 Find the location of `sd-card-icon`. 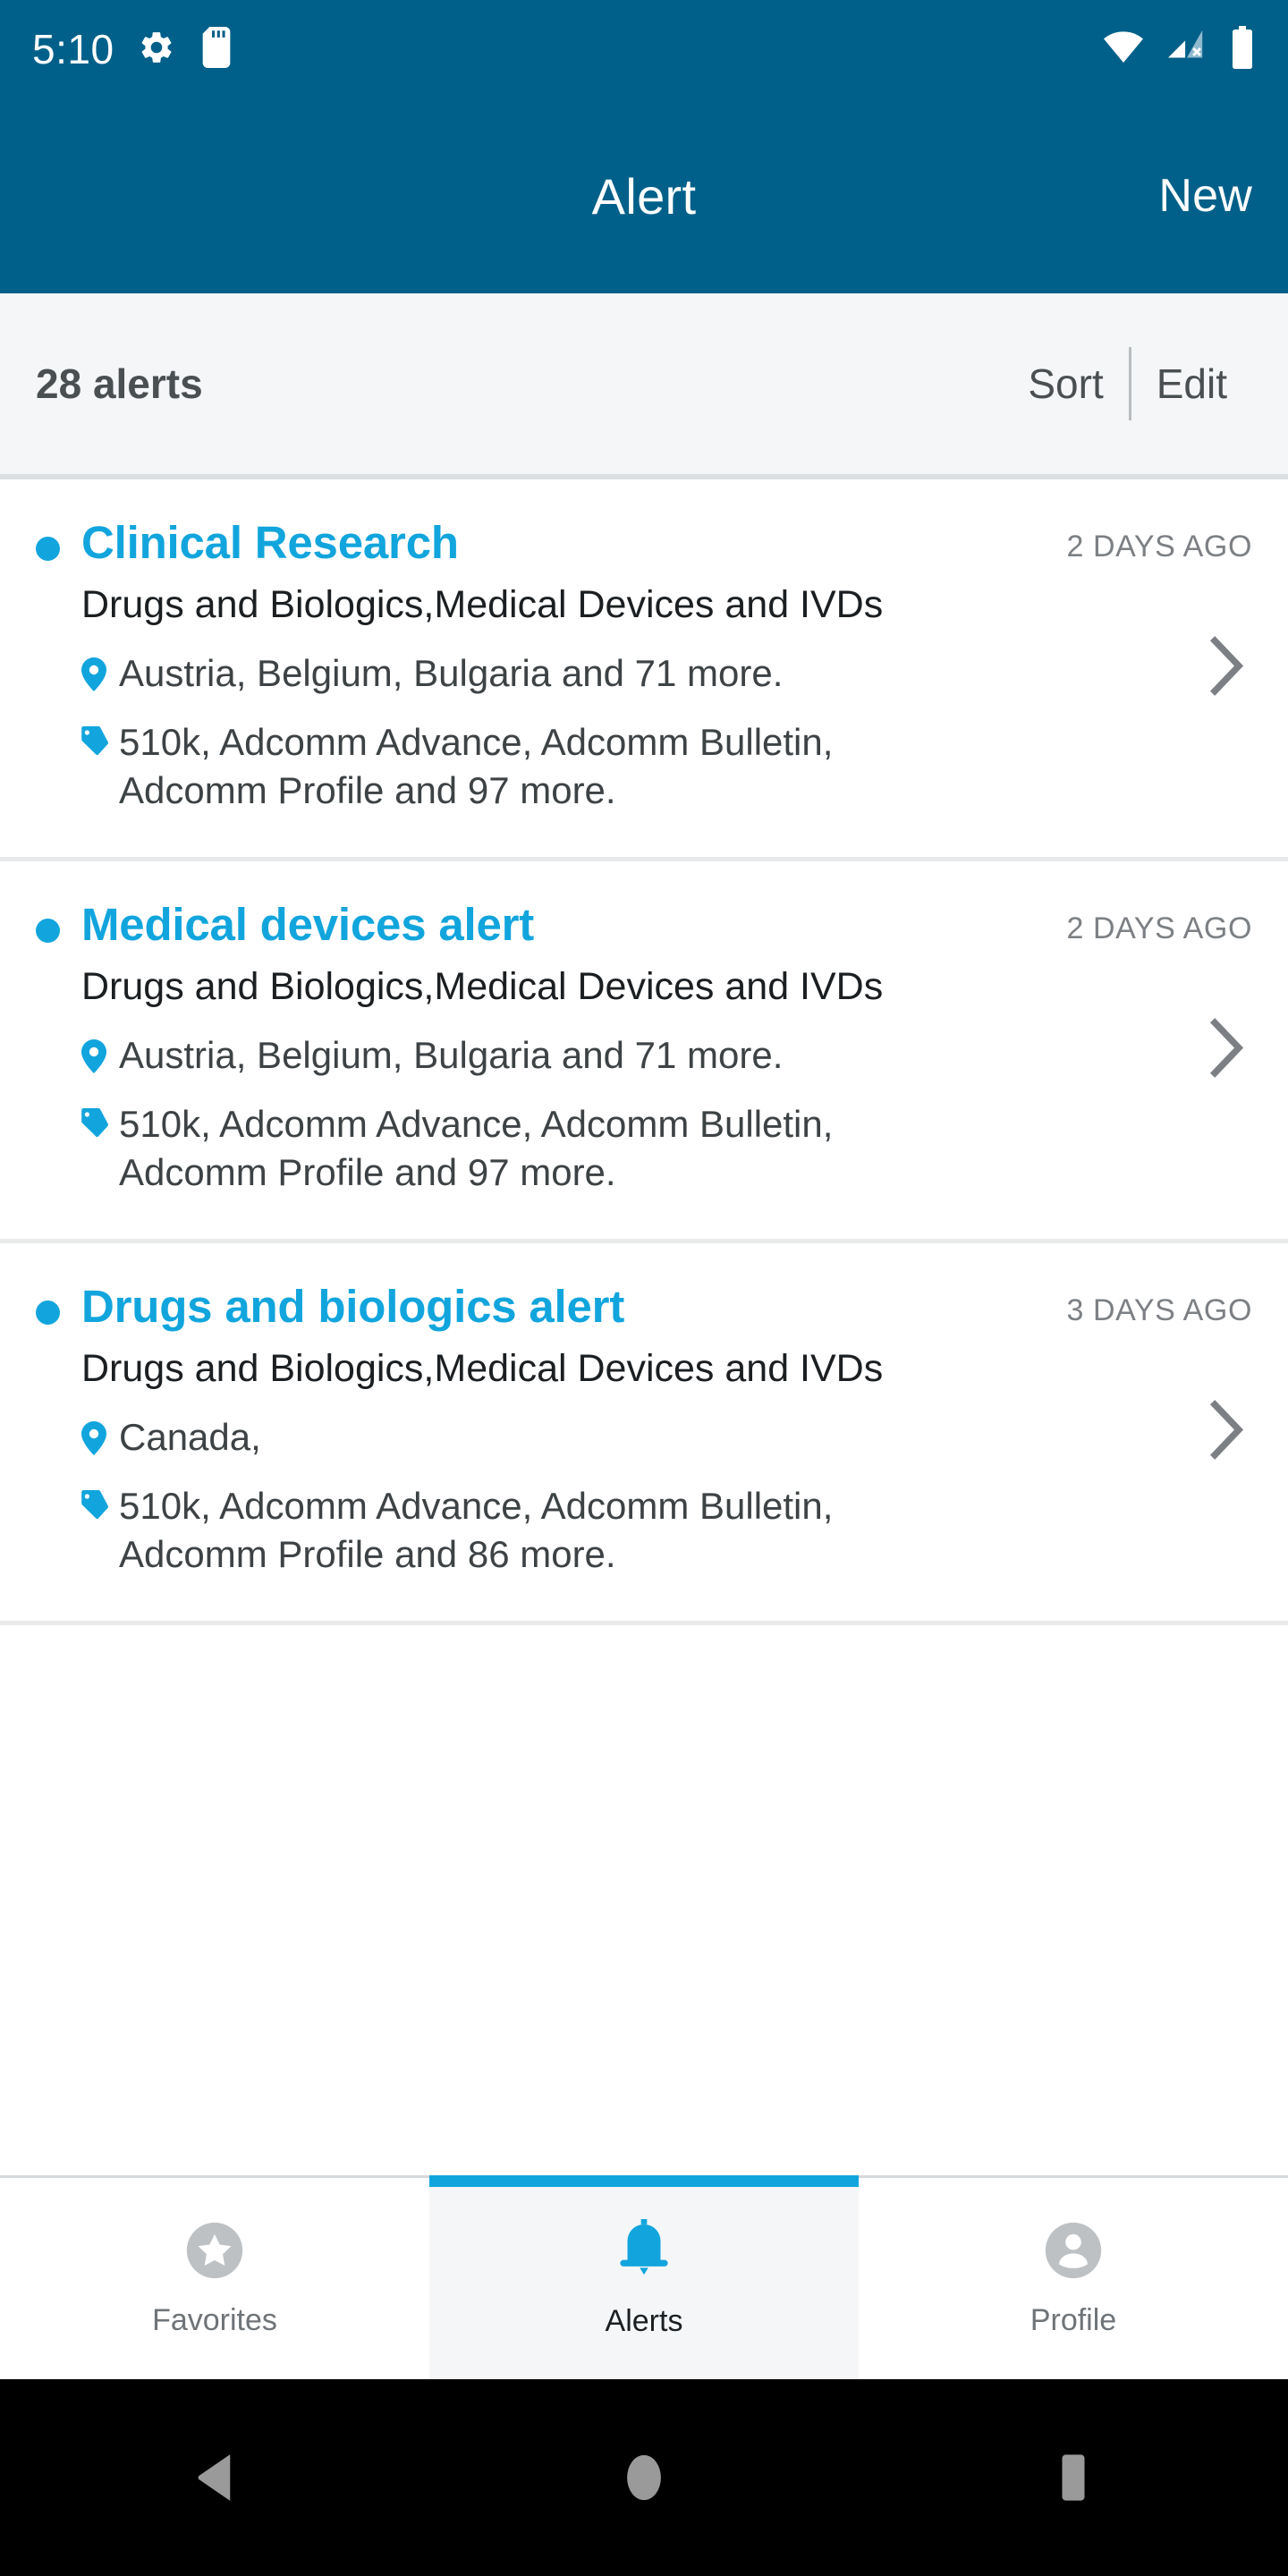

sd-card-icon is located at coordinates (216, 49).